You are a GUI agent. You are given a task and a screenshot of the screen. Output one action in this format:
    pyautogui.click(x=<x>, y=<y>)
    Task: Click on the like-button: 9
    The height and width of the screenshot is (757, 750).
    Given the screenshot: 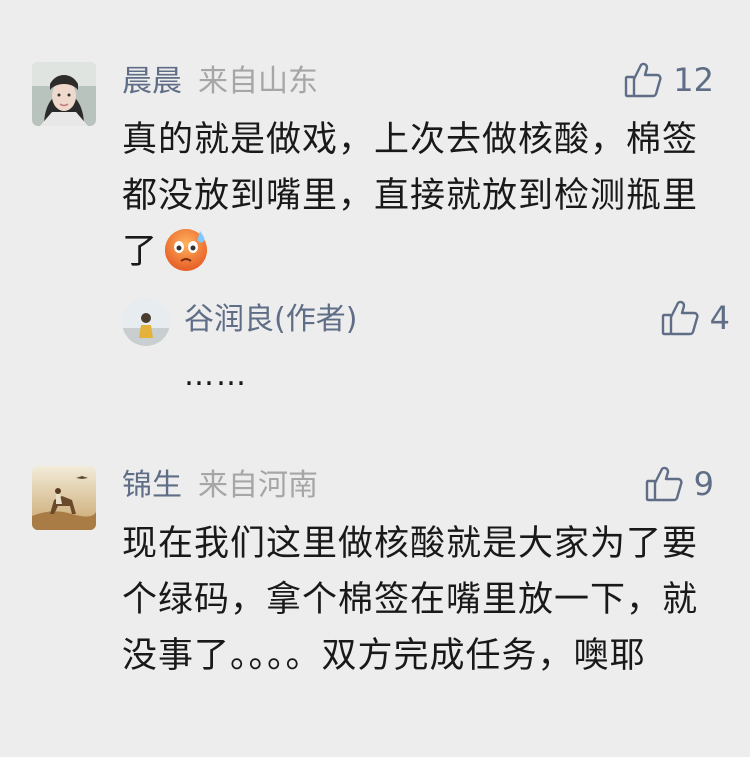 What is the action you would take?
    pyautogui.click(x=679, y=484)
    